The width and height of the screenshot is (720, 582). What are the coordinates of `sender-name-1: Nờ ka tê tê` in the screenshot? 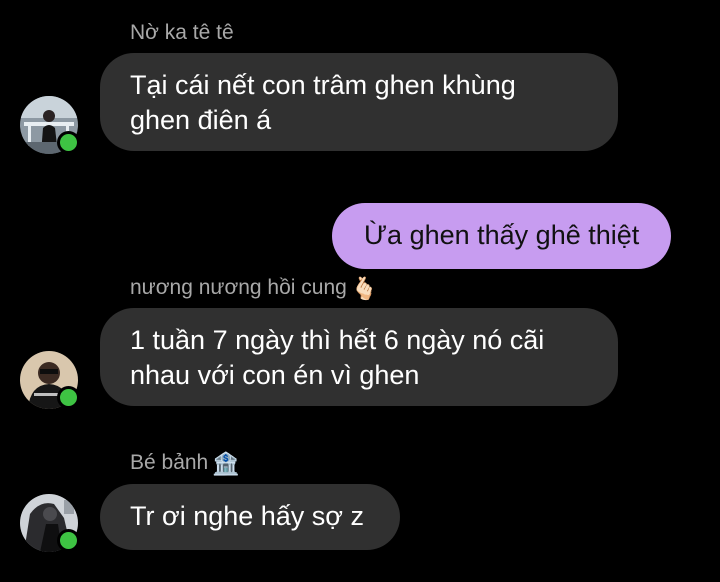 It's located at (182, 33).